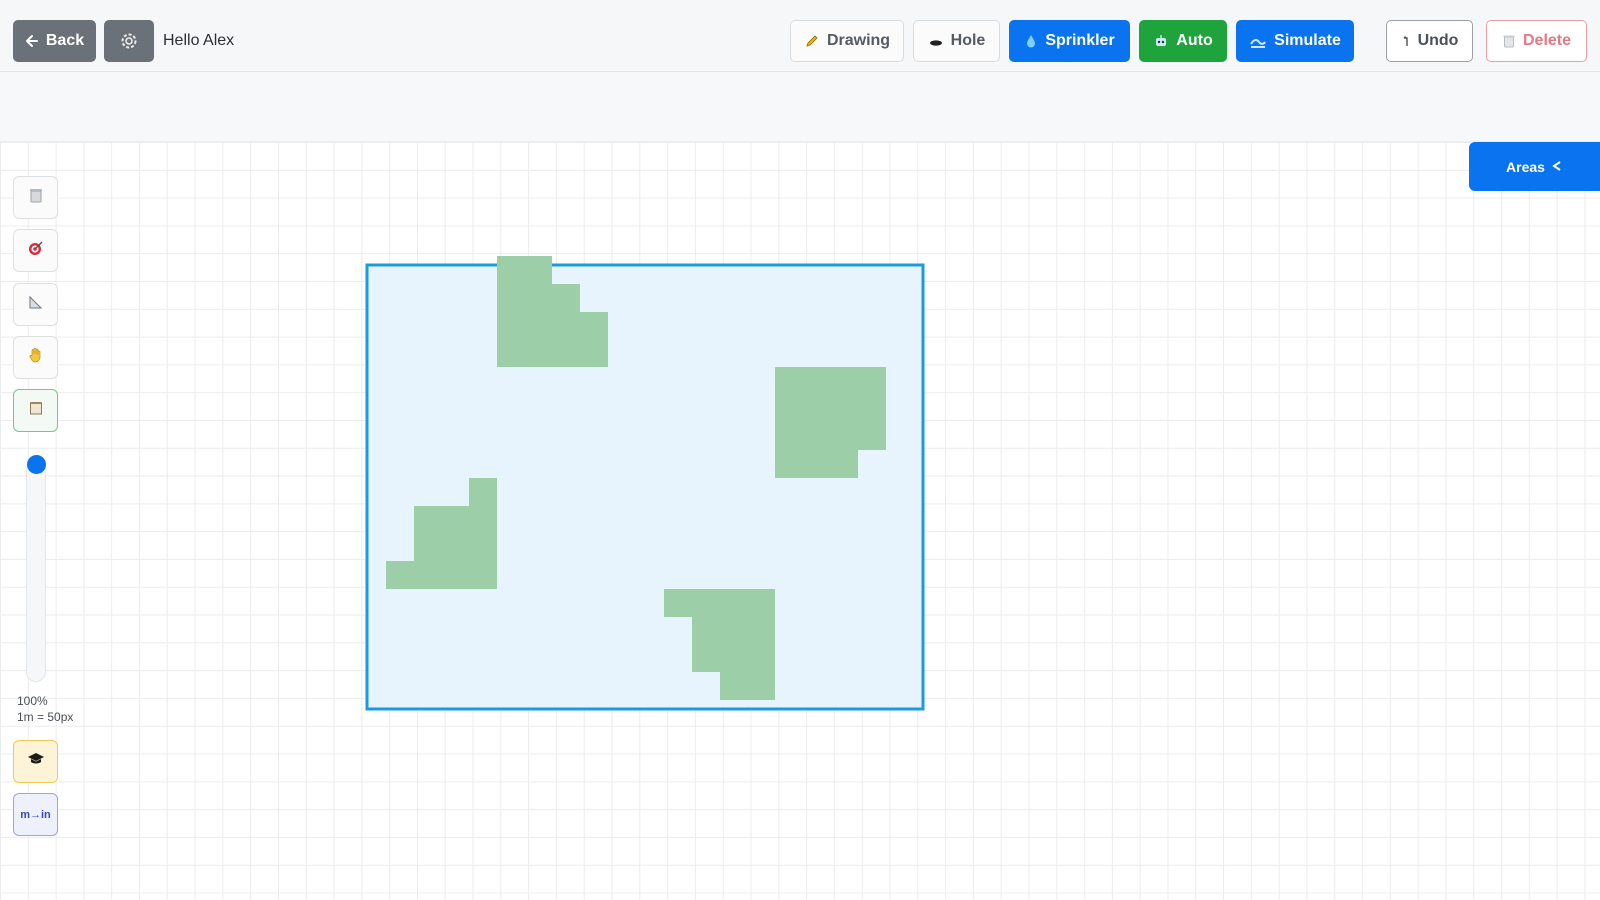 The height and width of the screenshot is (900, 1600). What do you see at coordinates (45, 709) in the screenshot?
I see `zoom-readout: 100% 1m = 50px` at bounding box center [45, 709].